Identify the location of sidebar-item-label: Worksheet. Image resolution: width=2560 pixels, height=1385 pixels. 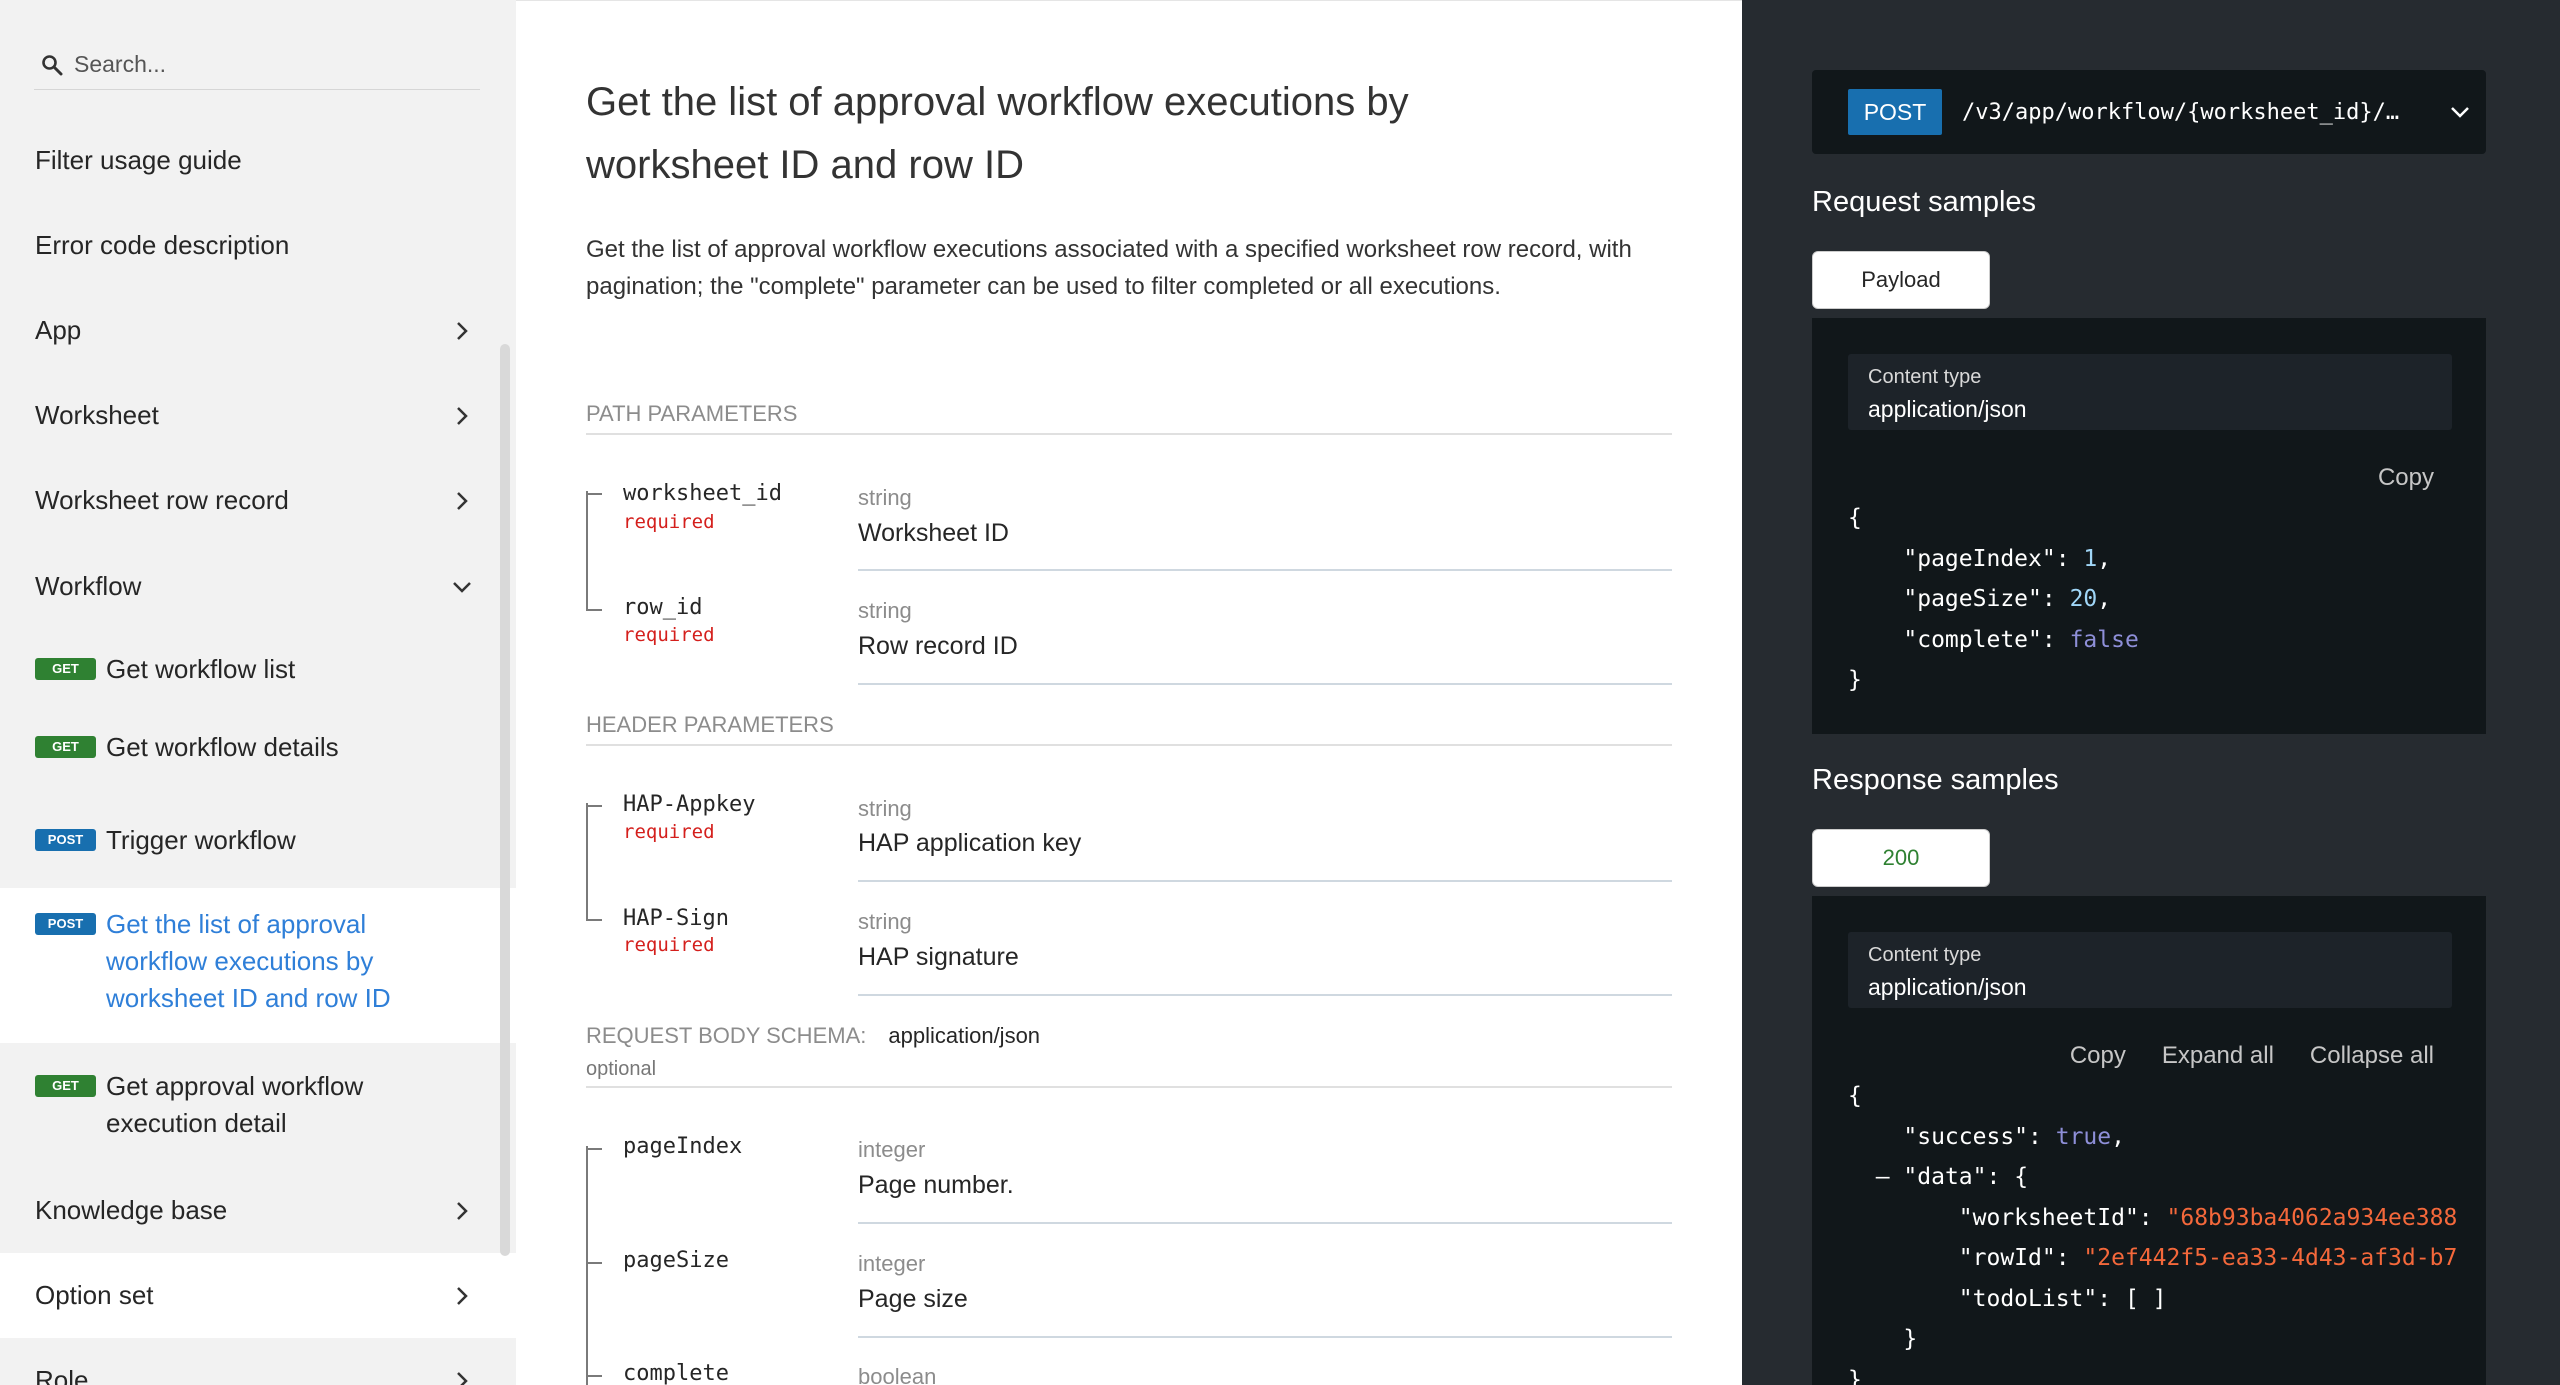
(97, 415).